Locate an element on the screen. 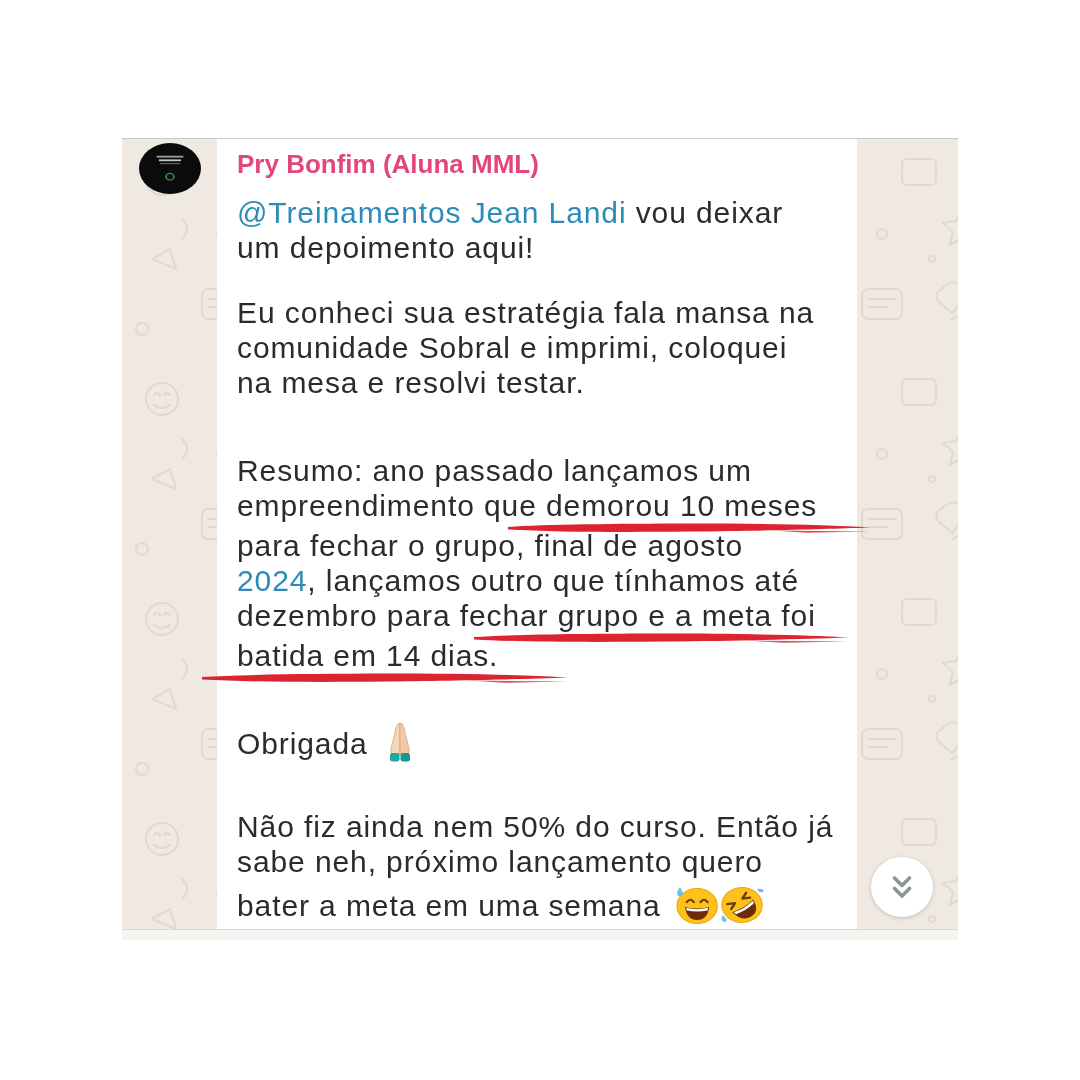 The image size is (1080, 1080). message-text: Não fiz ainda nem 50% do curso. Então já sabe neh, próximo lançamento quero bater a meta em uma semana is located at coordinates (535, 867).